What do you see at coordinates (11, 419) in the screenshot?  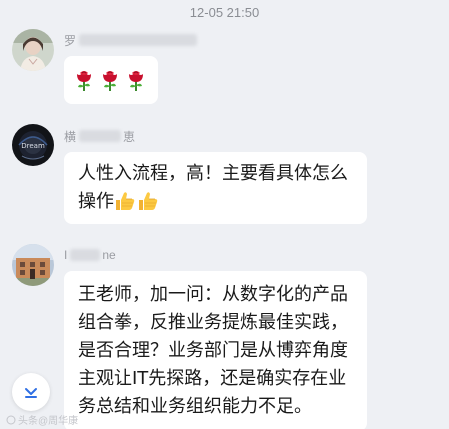 I see `watermark-logo-icon` at bounding box center [11, 419].